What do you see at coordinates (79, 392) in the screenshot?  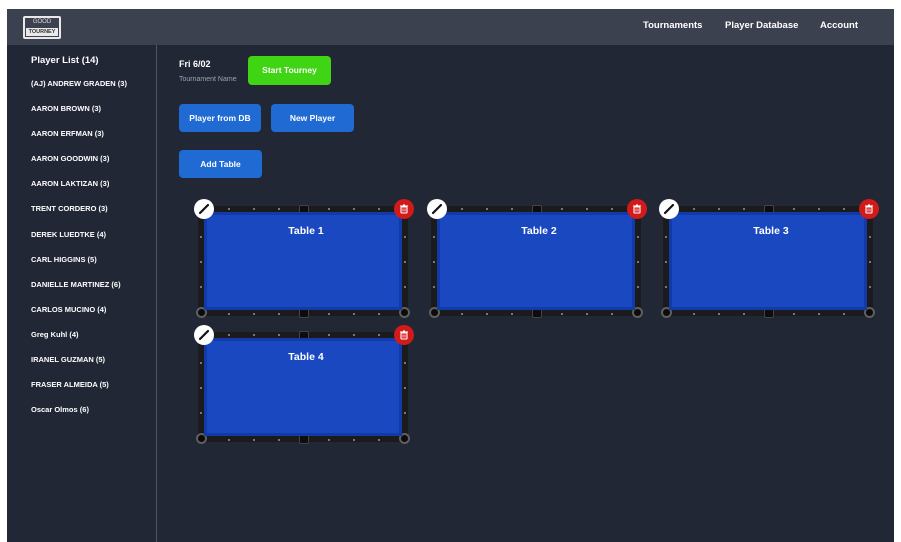 I see `player-list-item: FRASER ALMEIDA (5)` at bounding box center [79, 392].